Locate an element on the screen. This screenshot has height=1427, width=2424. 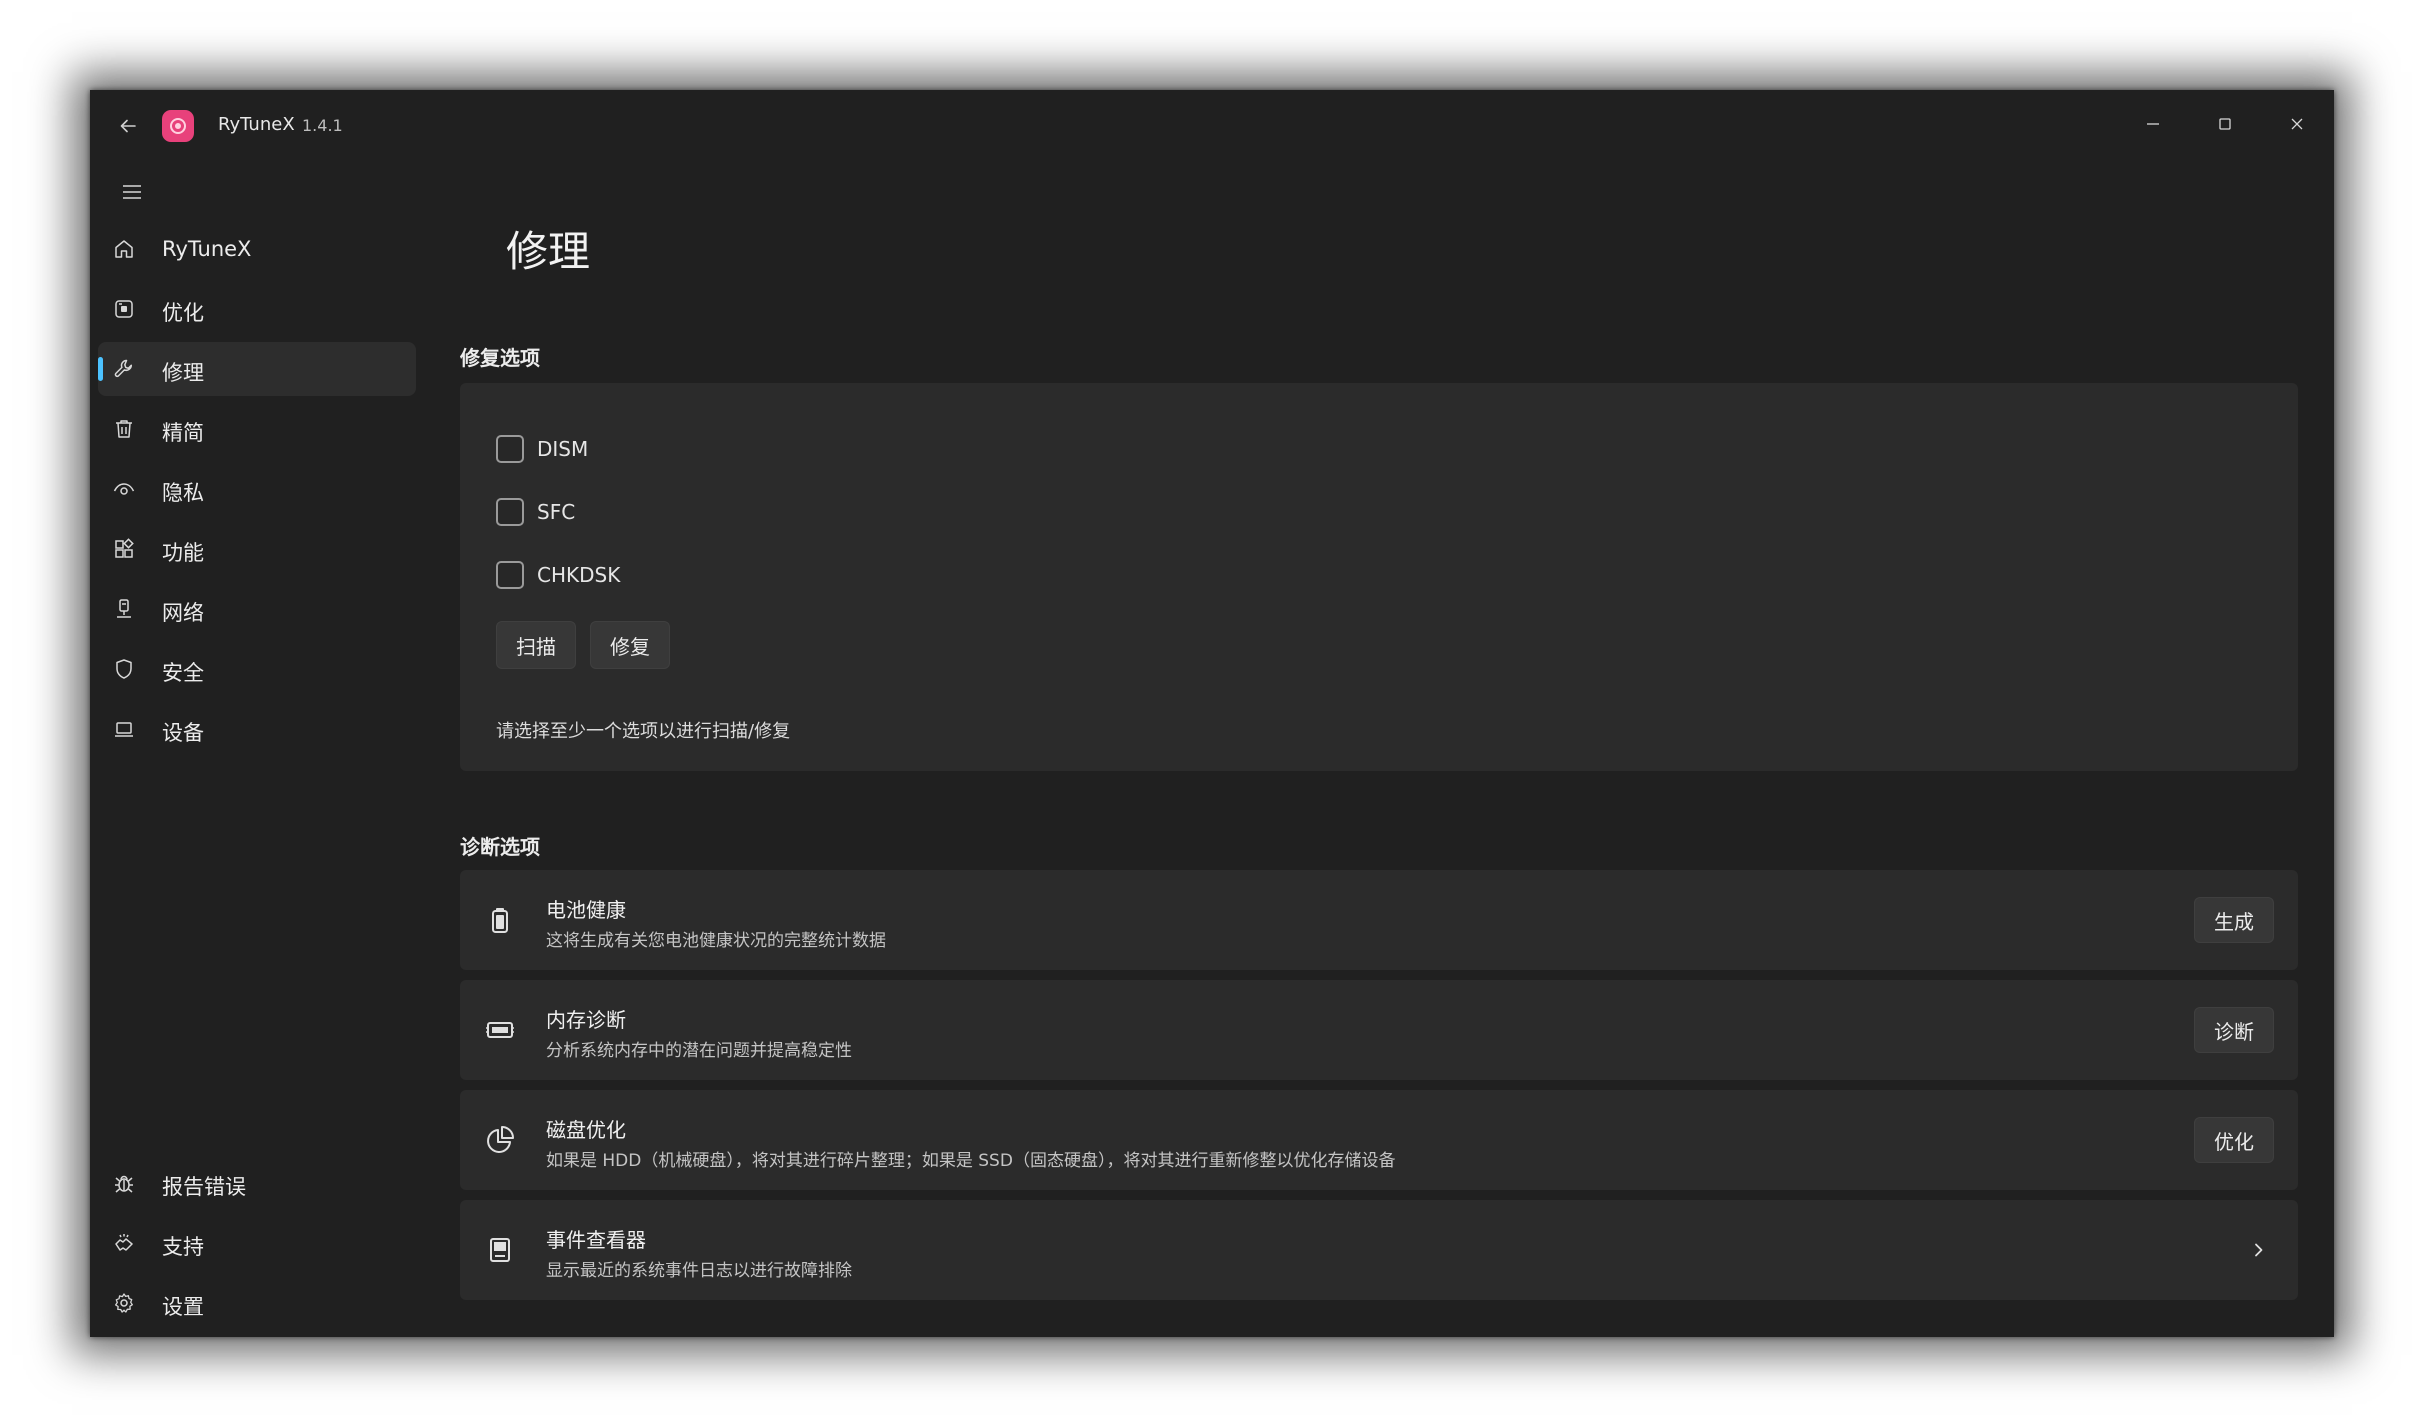
close-icon is located at coordinates (2297, 124).